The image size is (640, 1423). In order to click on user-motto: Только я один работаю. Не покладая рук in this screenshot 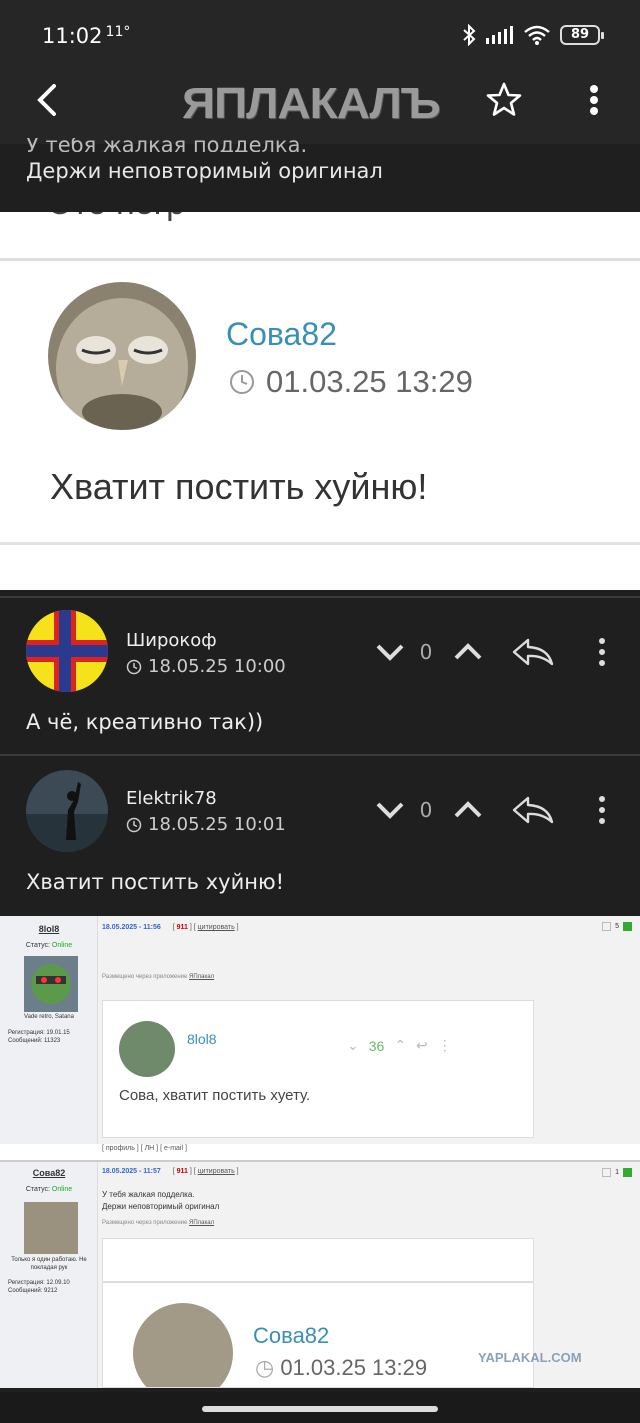, I will do `click(49, 1264)`.